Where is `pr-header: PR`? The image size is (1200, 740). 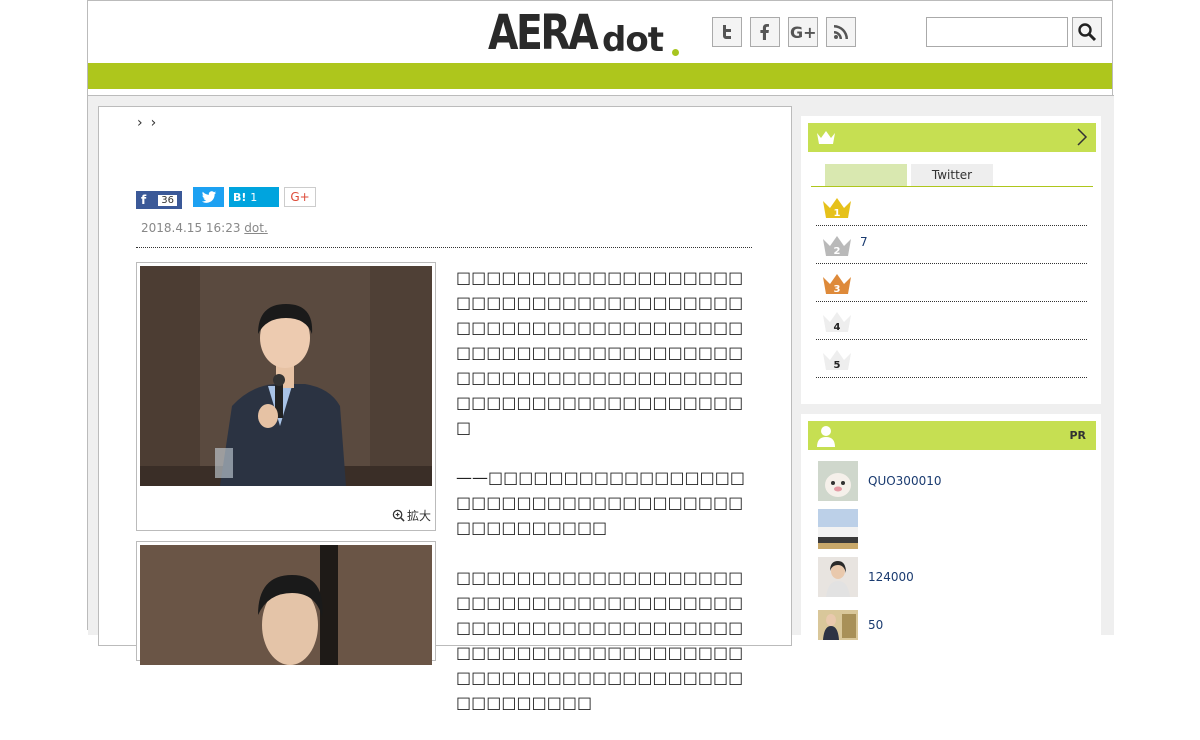 pr-header: PR is located at coordinates (952, 435).